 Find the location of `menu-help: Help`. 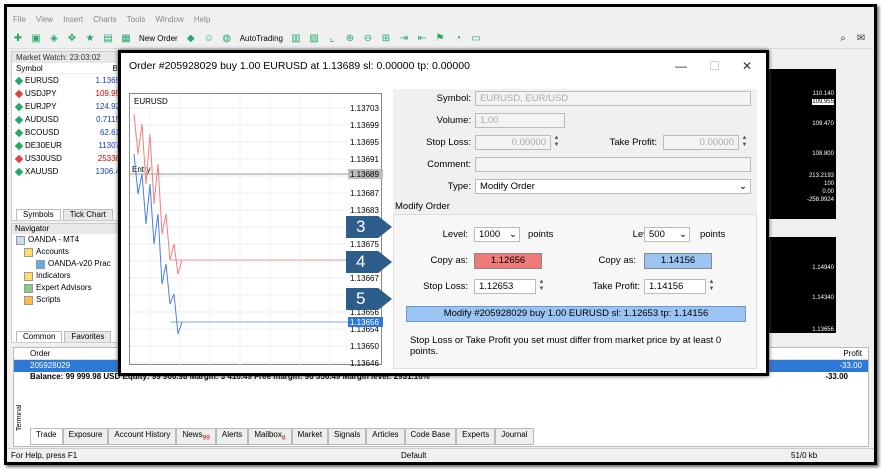

menu-help: Help is located at coordinates (202, 21).